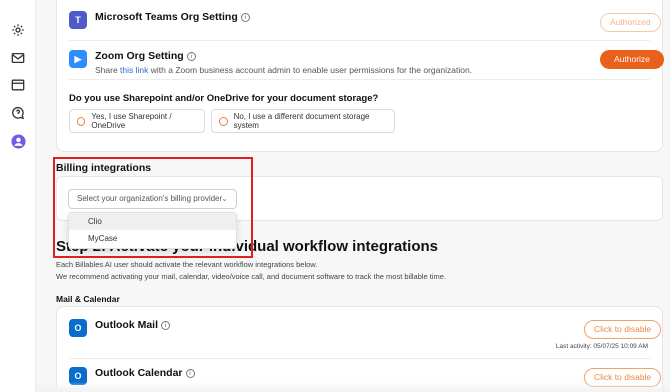 The image size is (670, 392). What do you see at coordinates (18, 141) in the screenshot?
I see `user-avatar-icon` at bounding box center [18, 141].